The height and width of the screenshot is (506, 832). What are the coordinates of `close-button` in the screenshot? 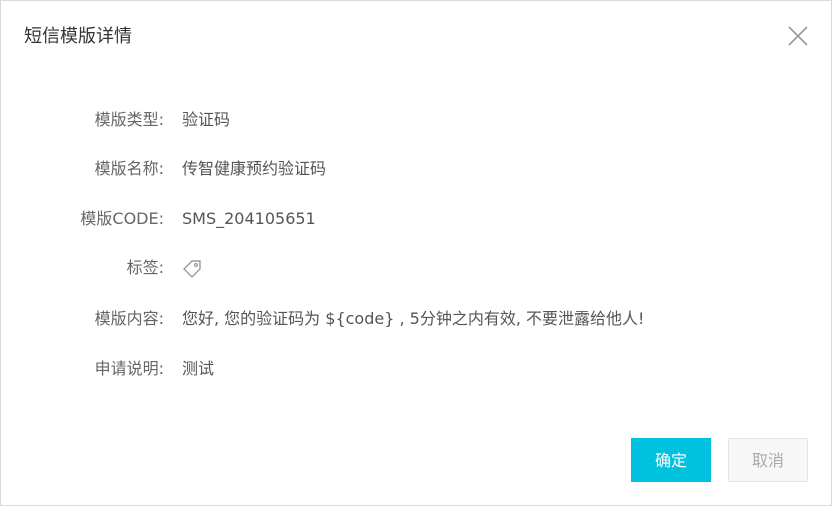 It's located at (798, 36).